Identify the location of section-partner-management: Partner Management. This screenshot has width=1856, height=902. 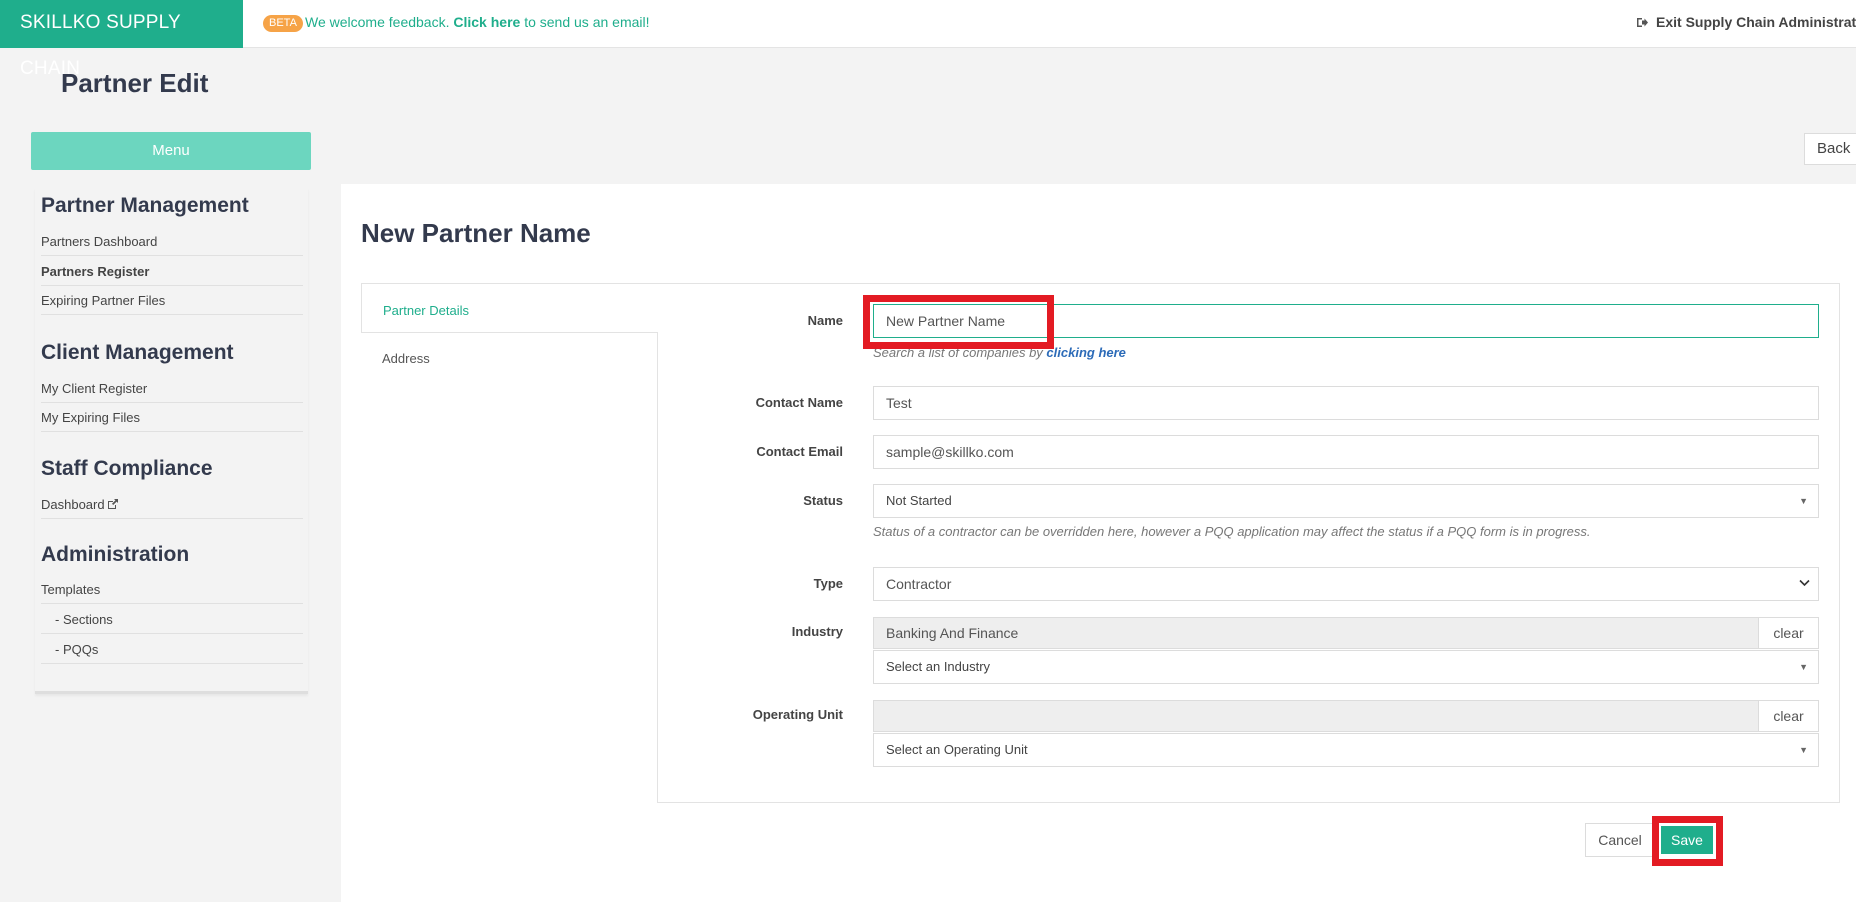
(145, 205).